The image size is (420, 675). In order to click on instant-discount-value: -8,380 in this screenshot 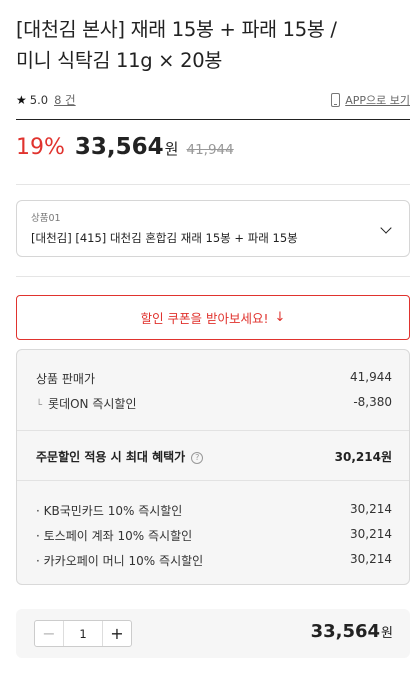, I will do `click(372, 402)`.